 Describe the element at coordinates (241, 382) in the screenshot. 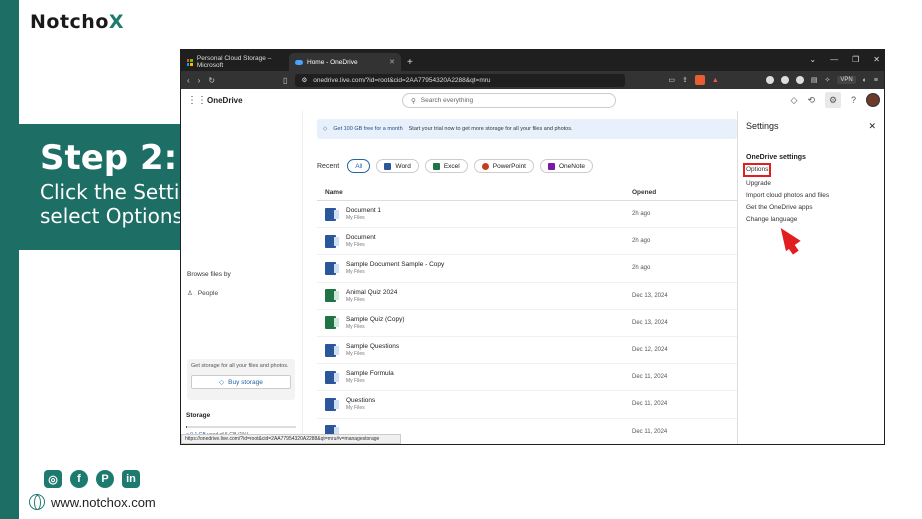

I see `buy-storage-button: ◇ Buy storage` at that location.